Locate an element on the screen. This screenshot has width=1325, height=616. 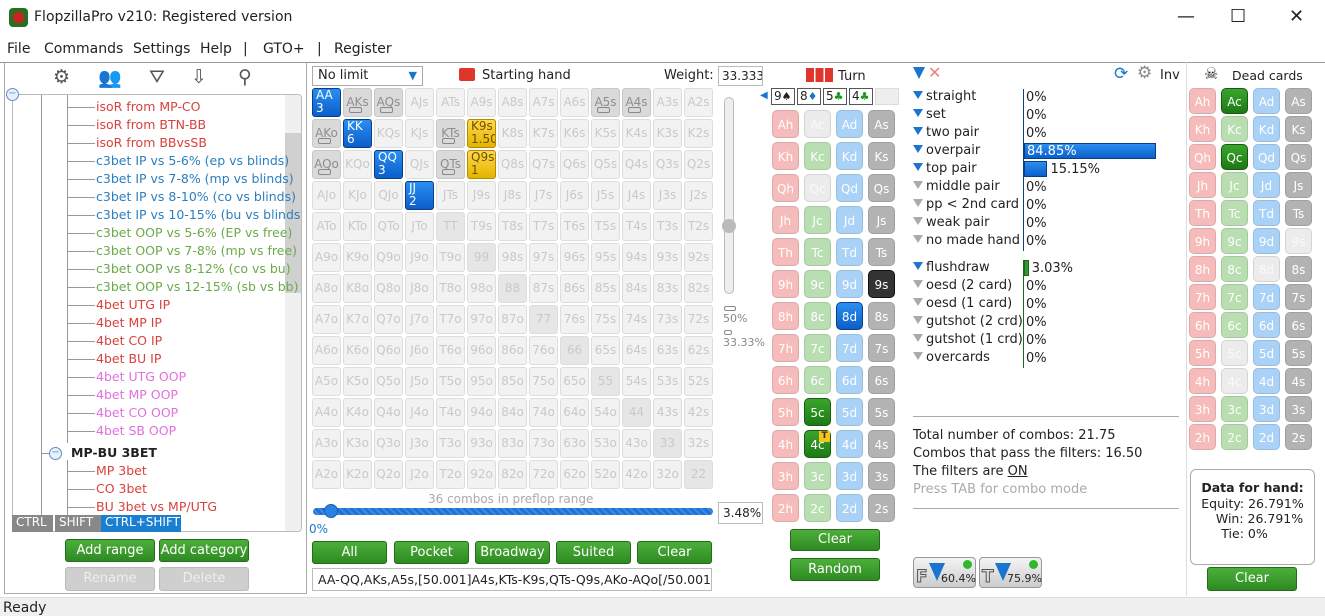
tree-category: MP-BU 3BET is located at coordinates (114, 452).